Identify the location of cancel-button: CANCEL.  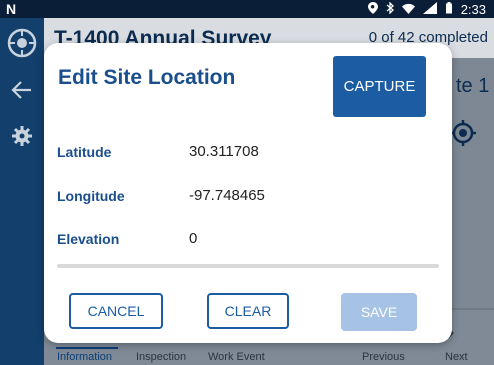
(116, 311).